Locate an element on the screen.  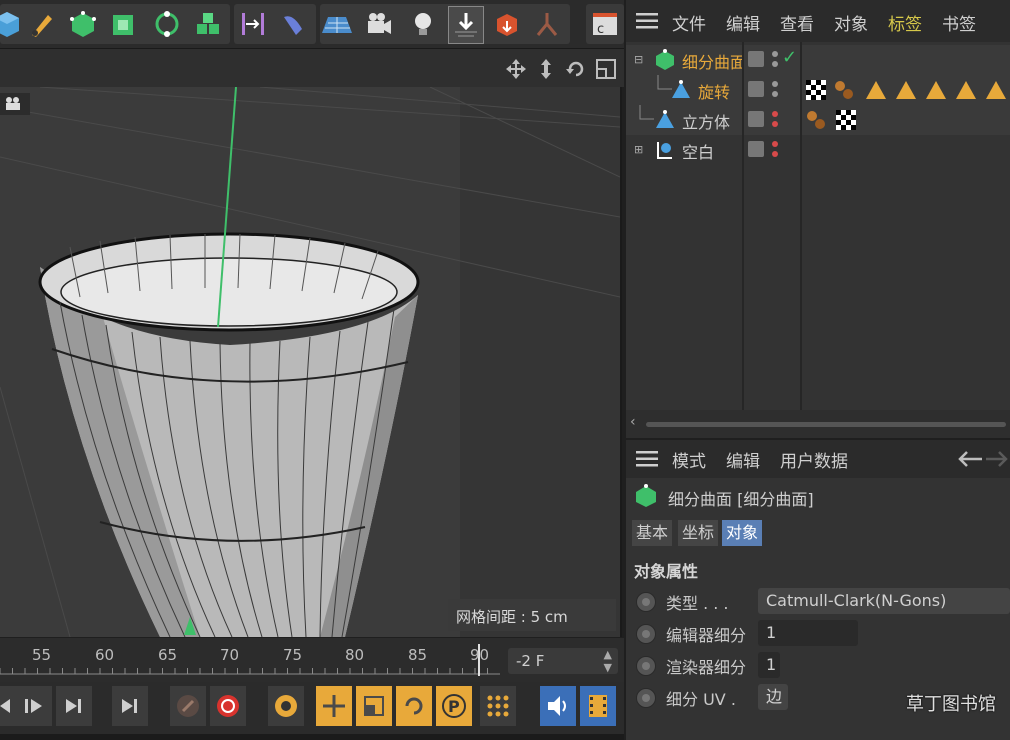
menu-objects: 对象 is located at coordinates (851, 22).